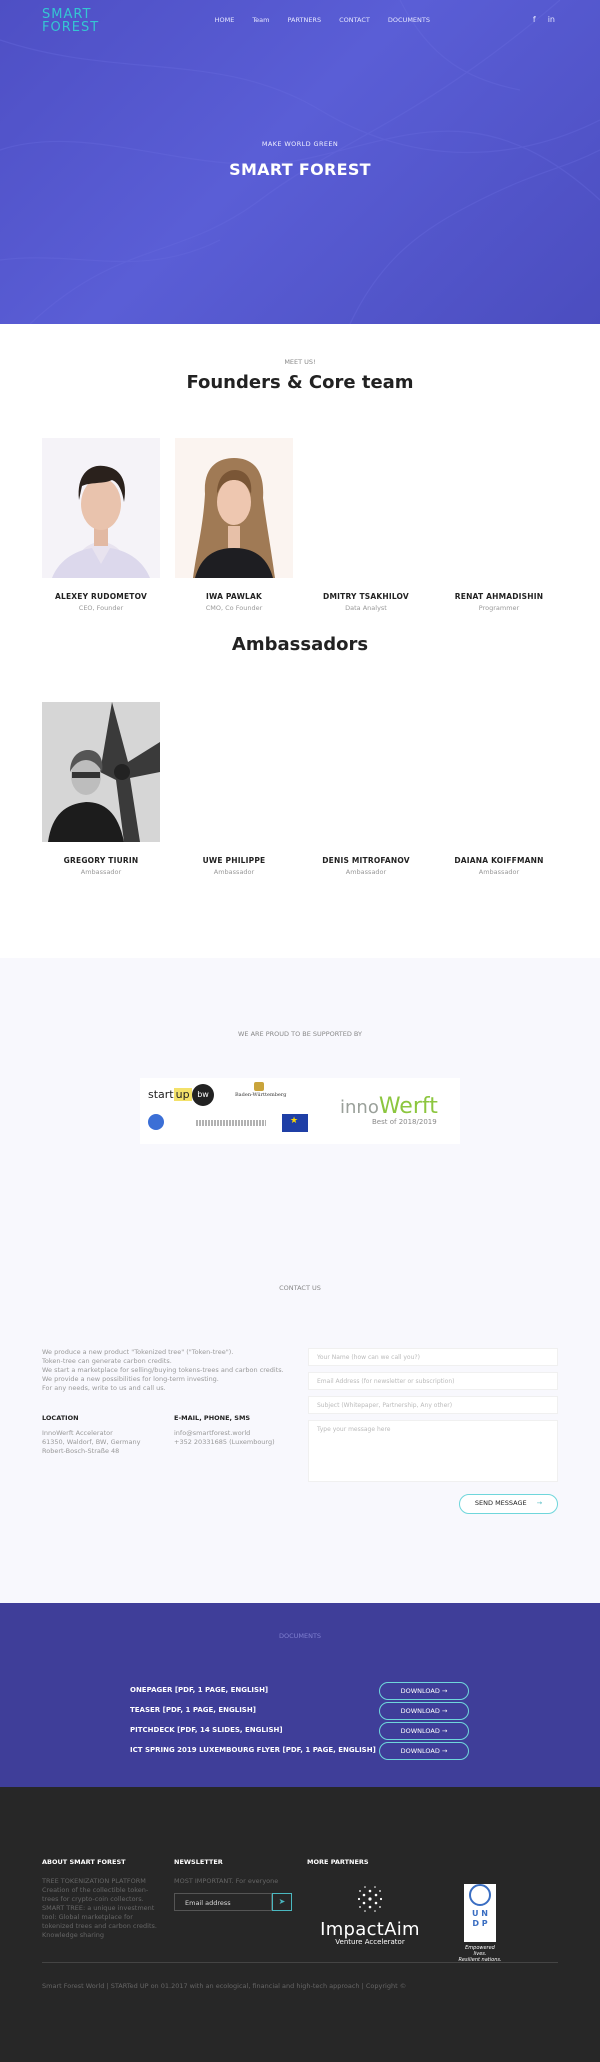  I want to click on email-heading: E-MAIL, PHONE, SMS, so click(212, 1418).